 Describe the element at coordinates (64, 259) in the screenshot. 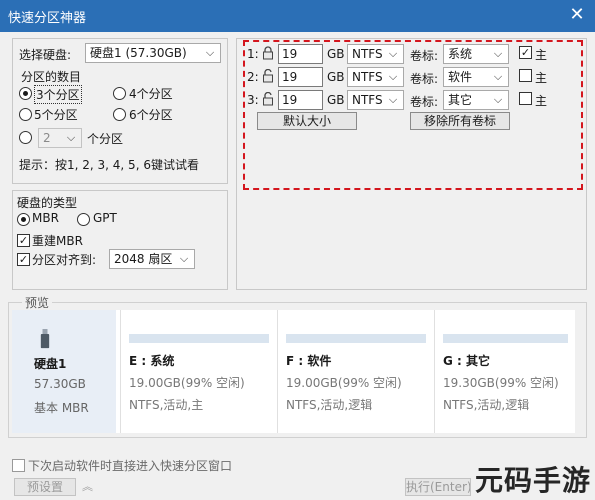

I see `align-label: 分区对齐到:` at that location.